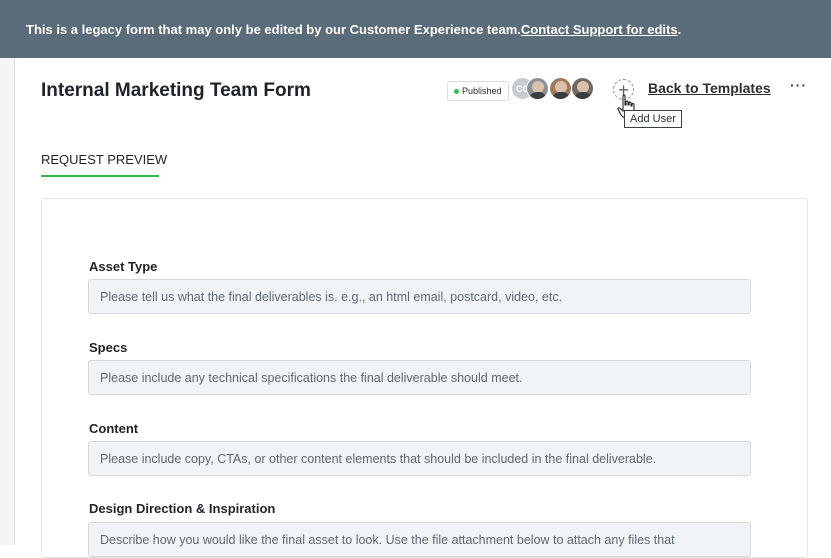  Describe the element at coordinates (123, 266) in the screenshot. I see `field-label-asset-type: Asset Type` at that location.